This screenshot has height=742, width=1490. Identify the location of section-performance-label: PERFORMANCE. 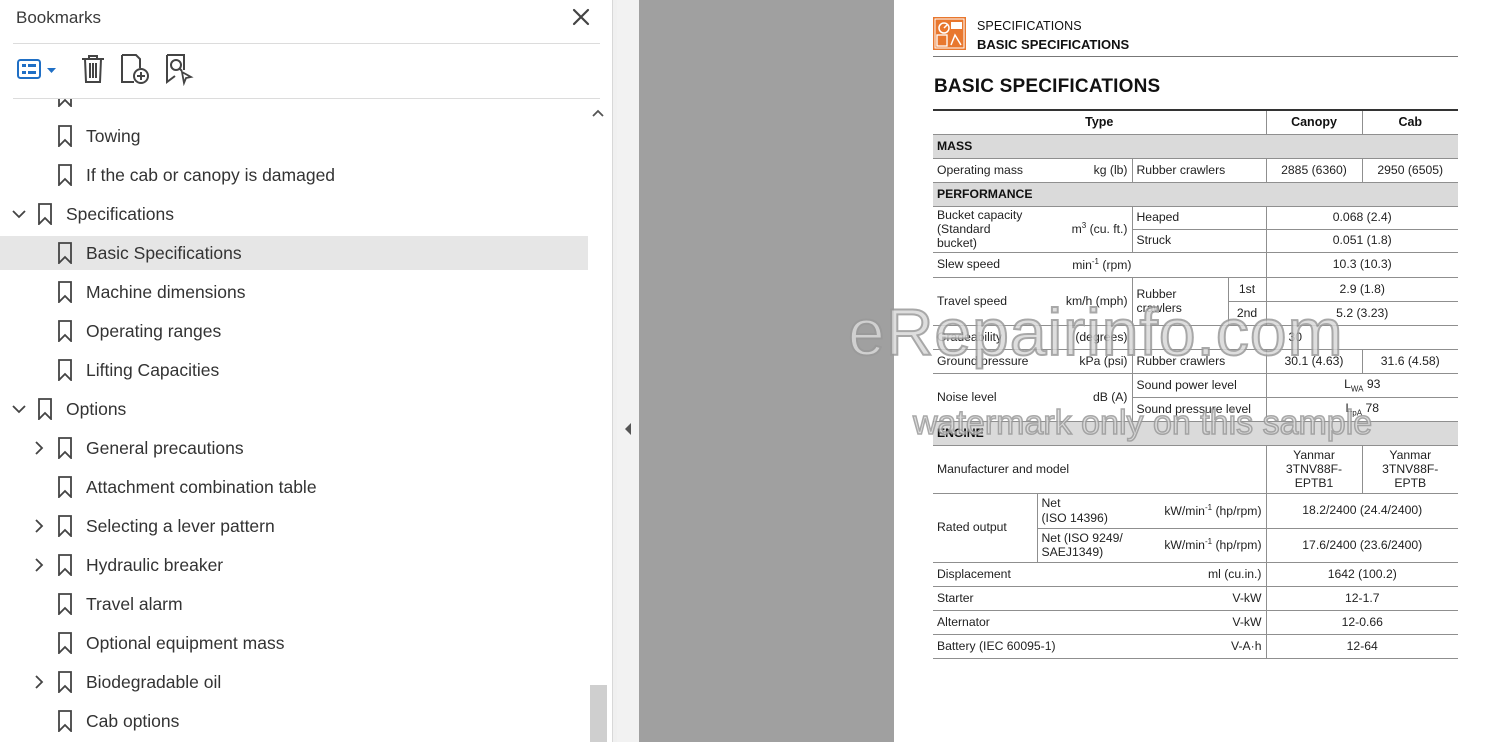
(1195, 194).